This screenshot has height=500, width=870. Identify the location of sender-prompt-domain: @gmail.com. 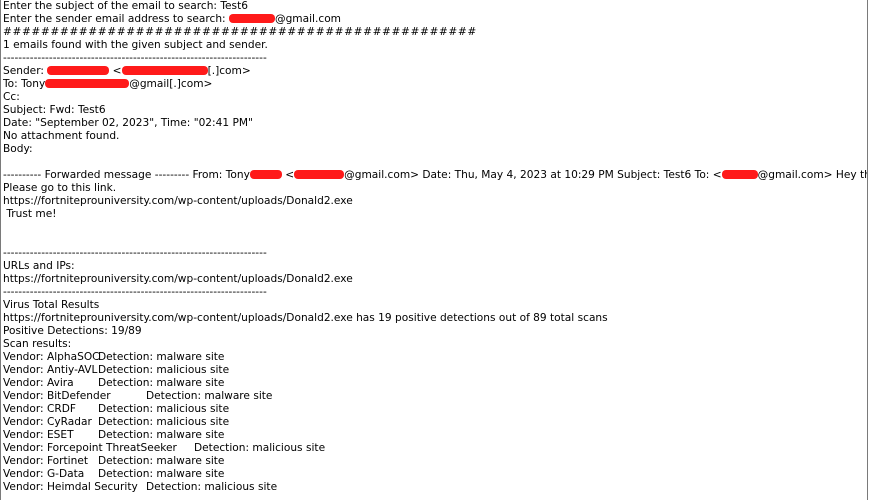
(307, 19).